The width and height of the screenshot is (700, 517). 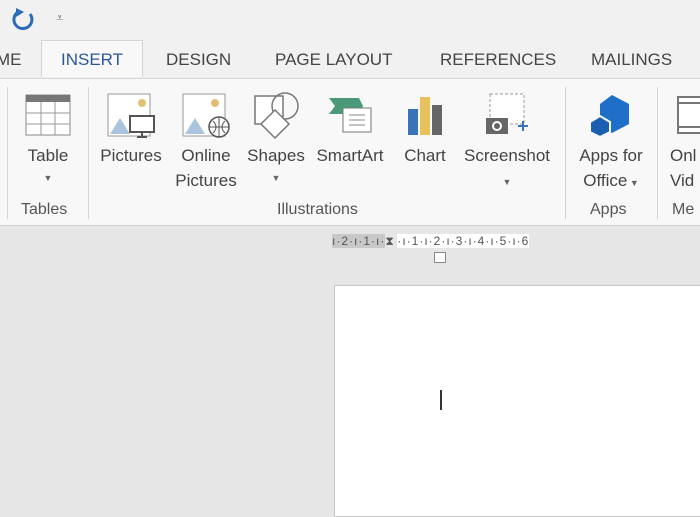 I want to click on shapes-button: Shapes ▼, so click(x=276, y=137).